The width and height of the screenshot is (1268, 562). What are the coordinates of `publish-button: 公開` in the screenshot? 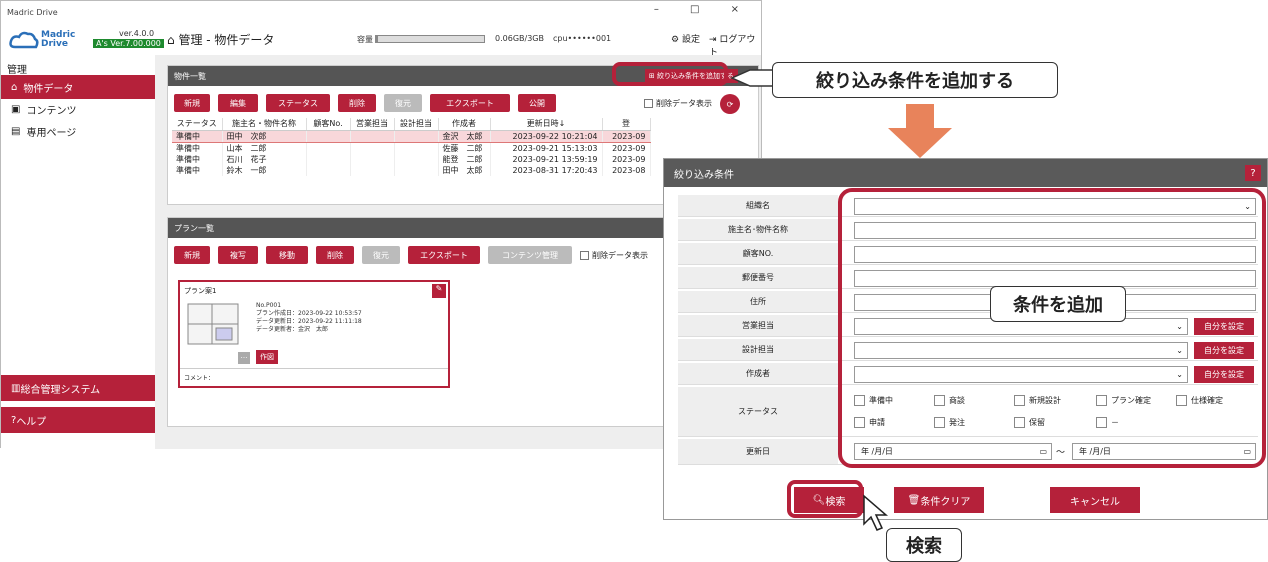 It's located at (537, 103).